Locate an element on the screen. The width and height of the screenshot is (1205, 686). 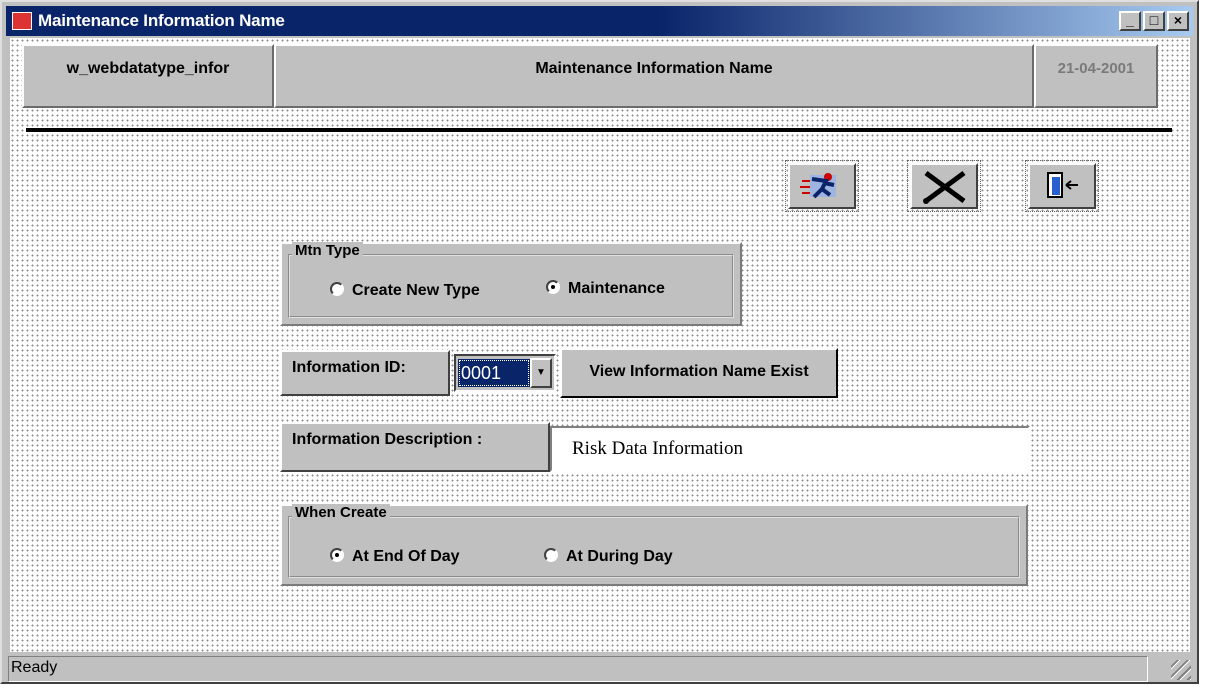
window-title: Maintenance Information Name is located at coordinates (161, 20).